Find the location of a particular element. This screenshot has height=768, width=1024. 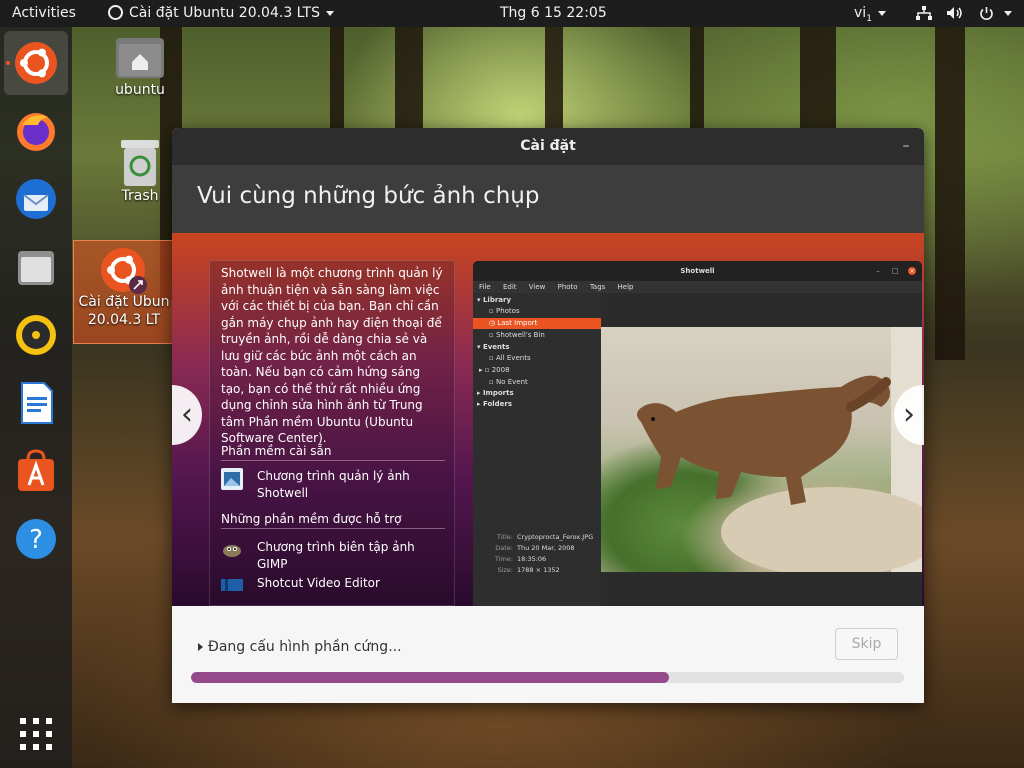

clock: Thg 6 15 22:05 is located at coordinates (553, 13).